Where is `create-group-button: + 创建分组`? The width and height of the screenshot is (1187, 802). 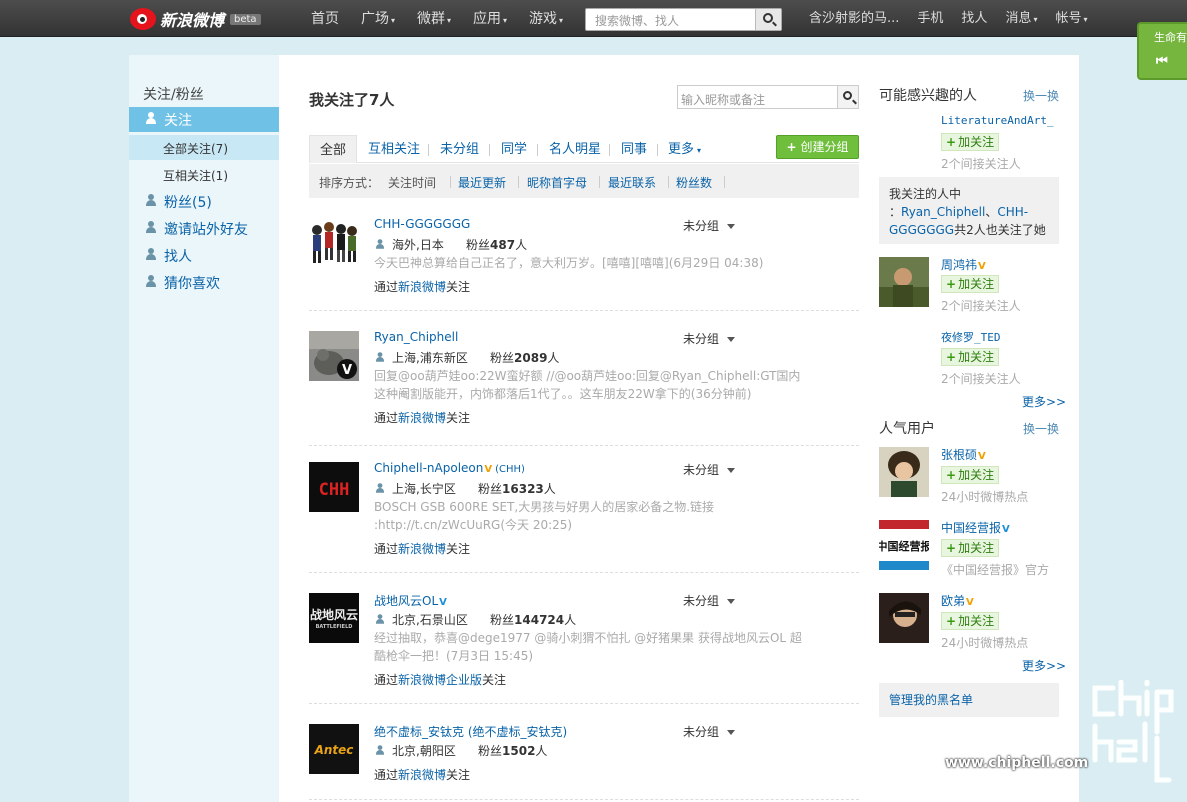
create-group-button: + 创建分组 is located at coordinates (817, 147).